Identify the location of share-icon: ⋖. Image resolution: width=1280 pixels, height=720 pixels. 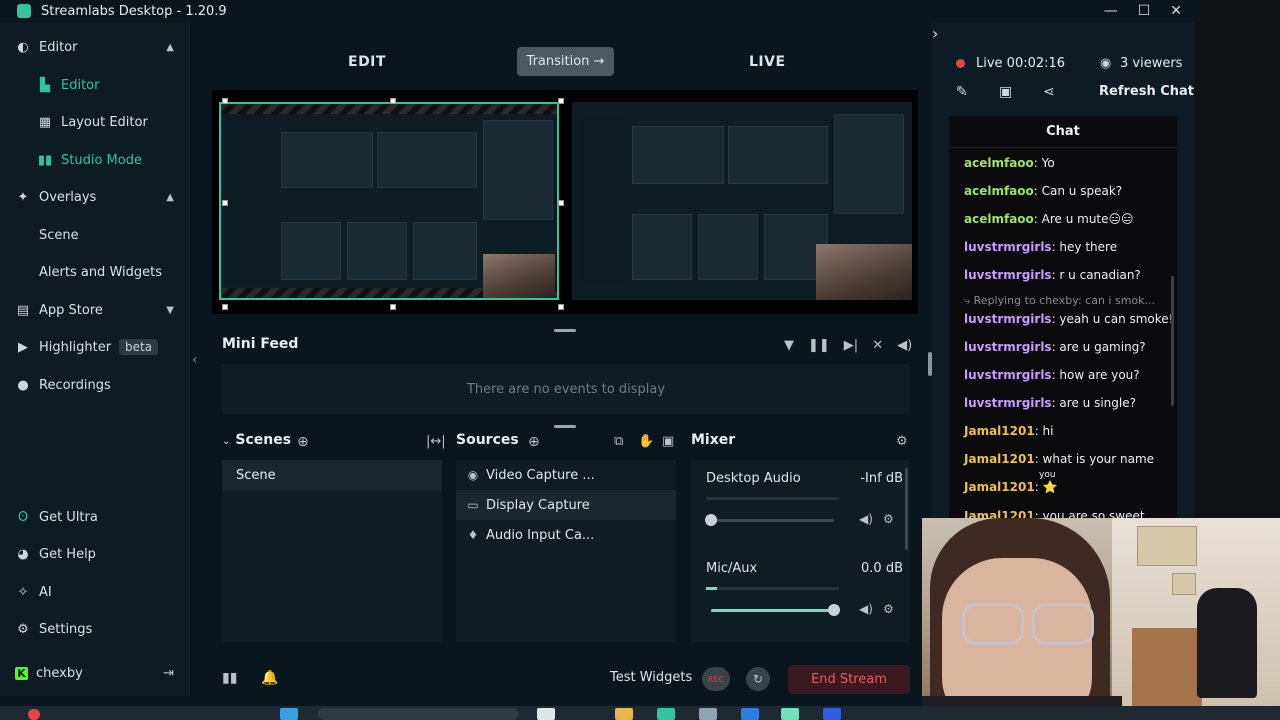
(1049, 92).